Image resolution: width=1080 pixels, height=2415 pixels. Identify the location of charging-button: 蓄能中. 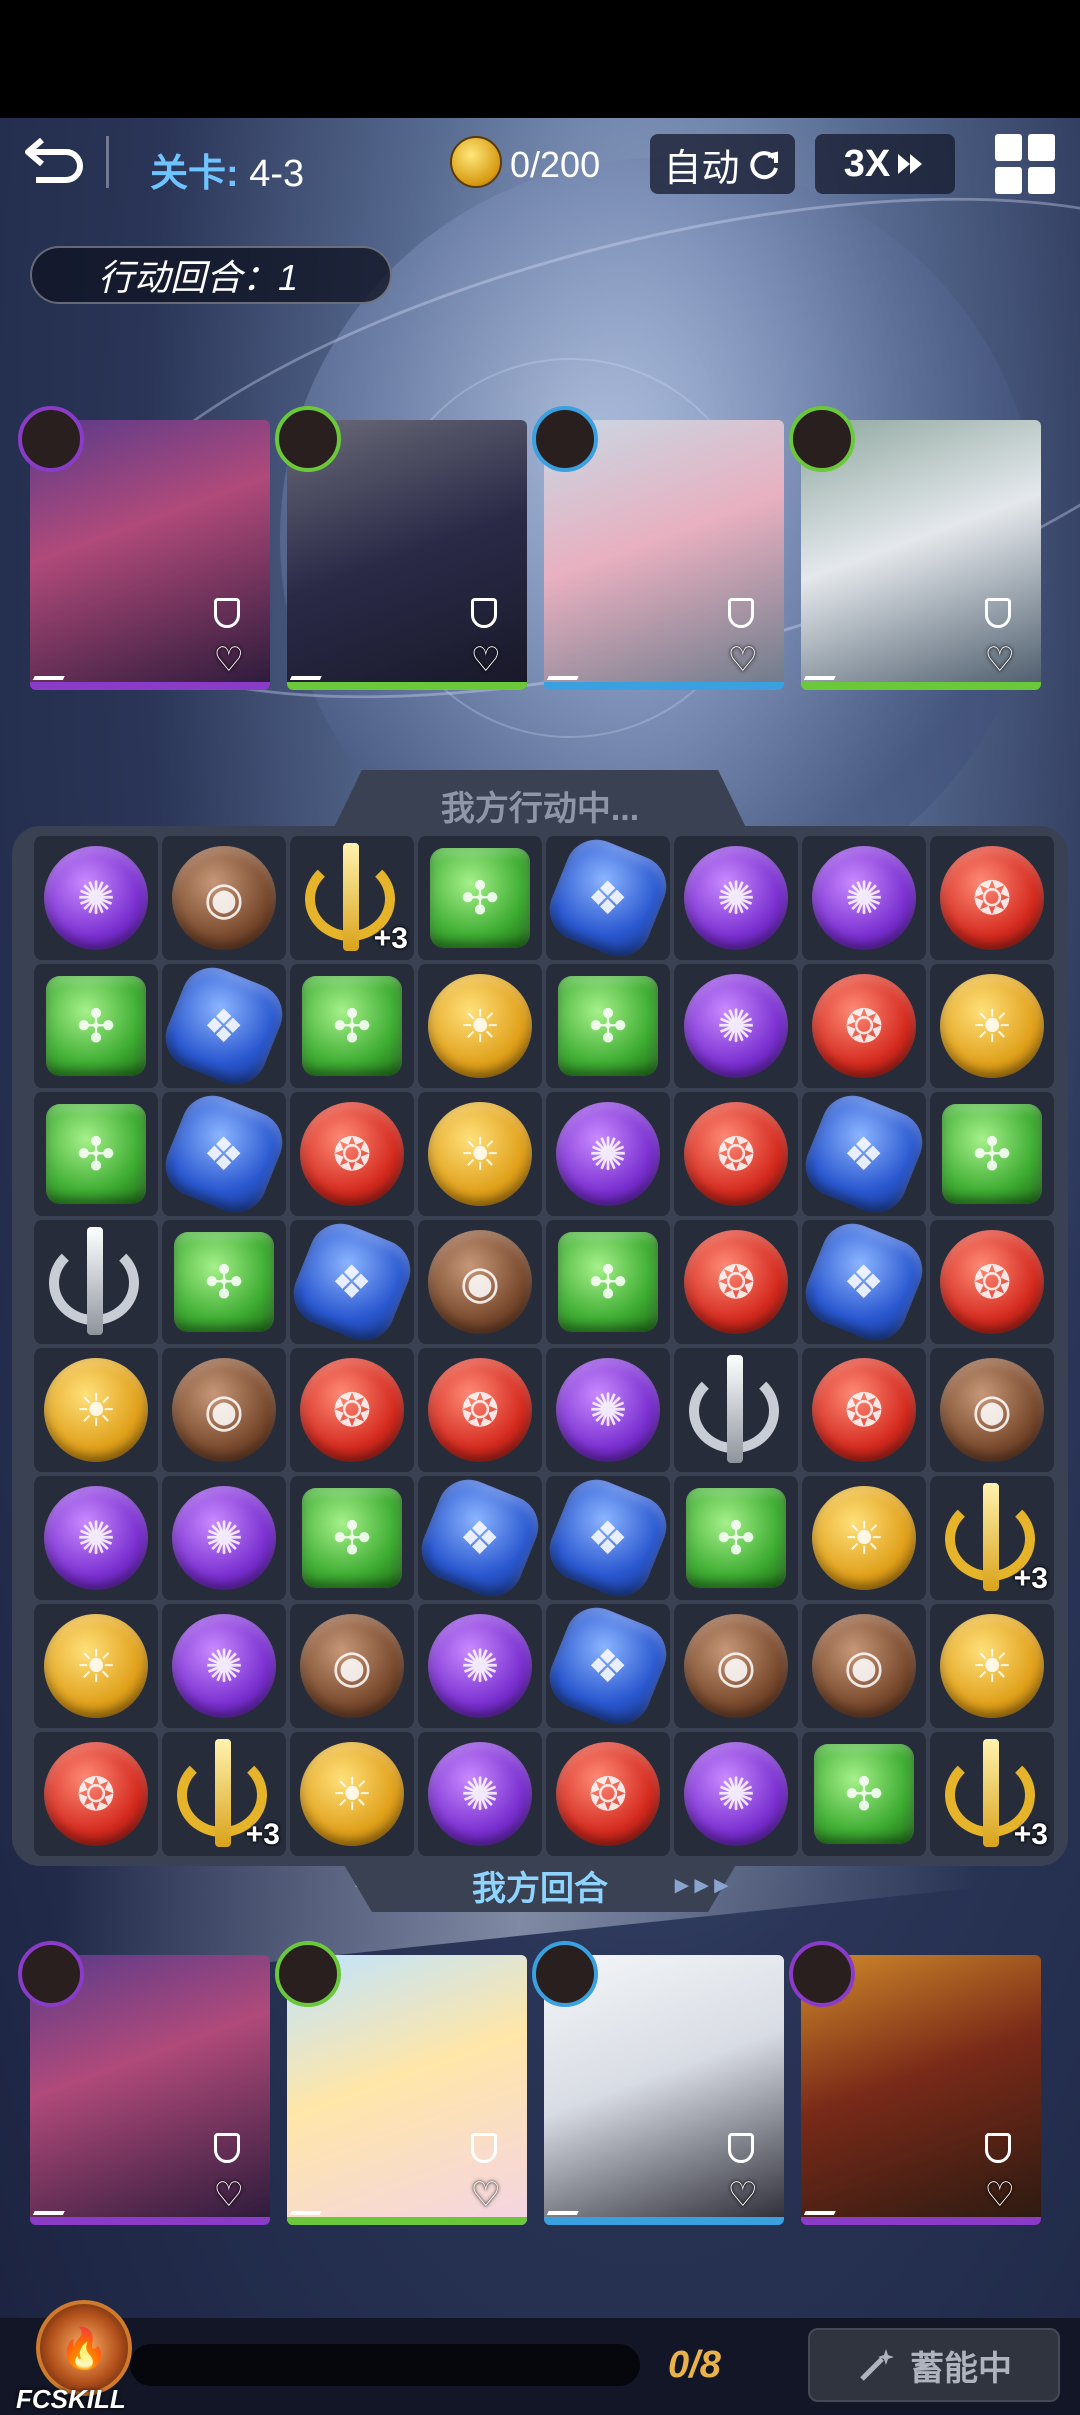
(934, 2365).